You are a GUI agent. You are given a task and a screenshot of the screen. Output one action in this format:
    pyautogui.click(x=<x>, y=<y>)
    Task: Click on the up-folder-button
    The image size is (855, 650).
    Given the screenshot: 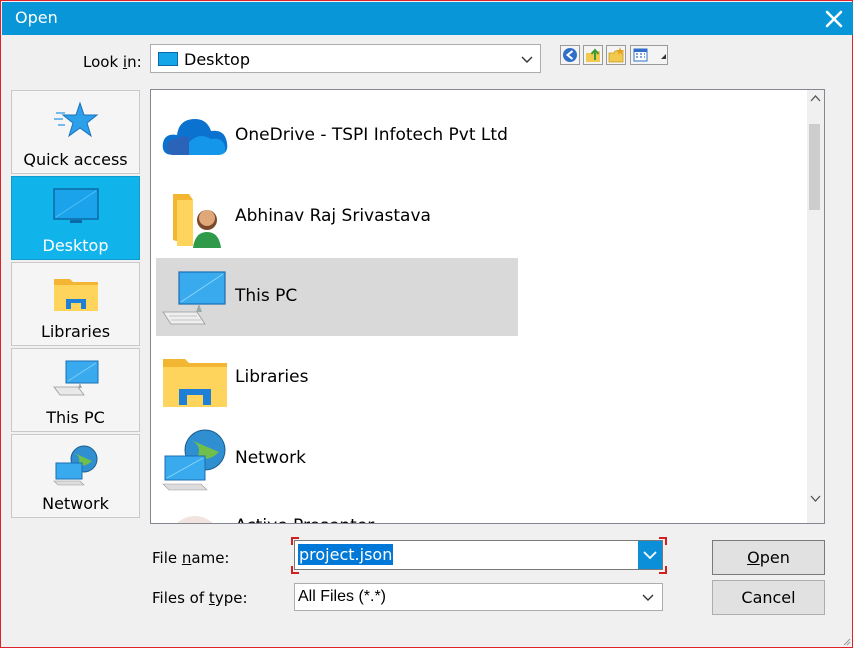 What is the action you would take?
    pyautogui.click(x=593, y=55)
    